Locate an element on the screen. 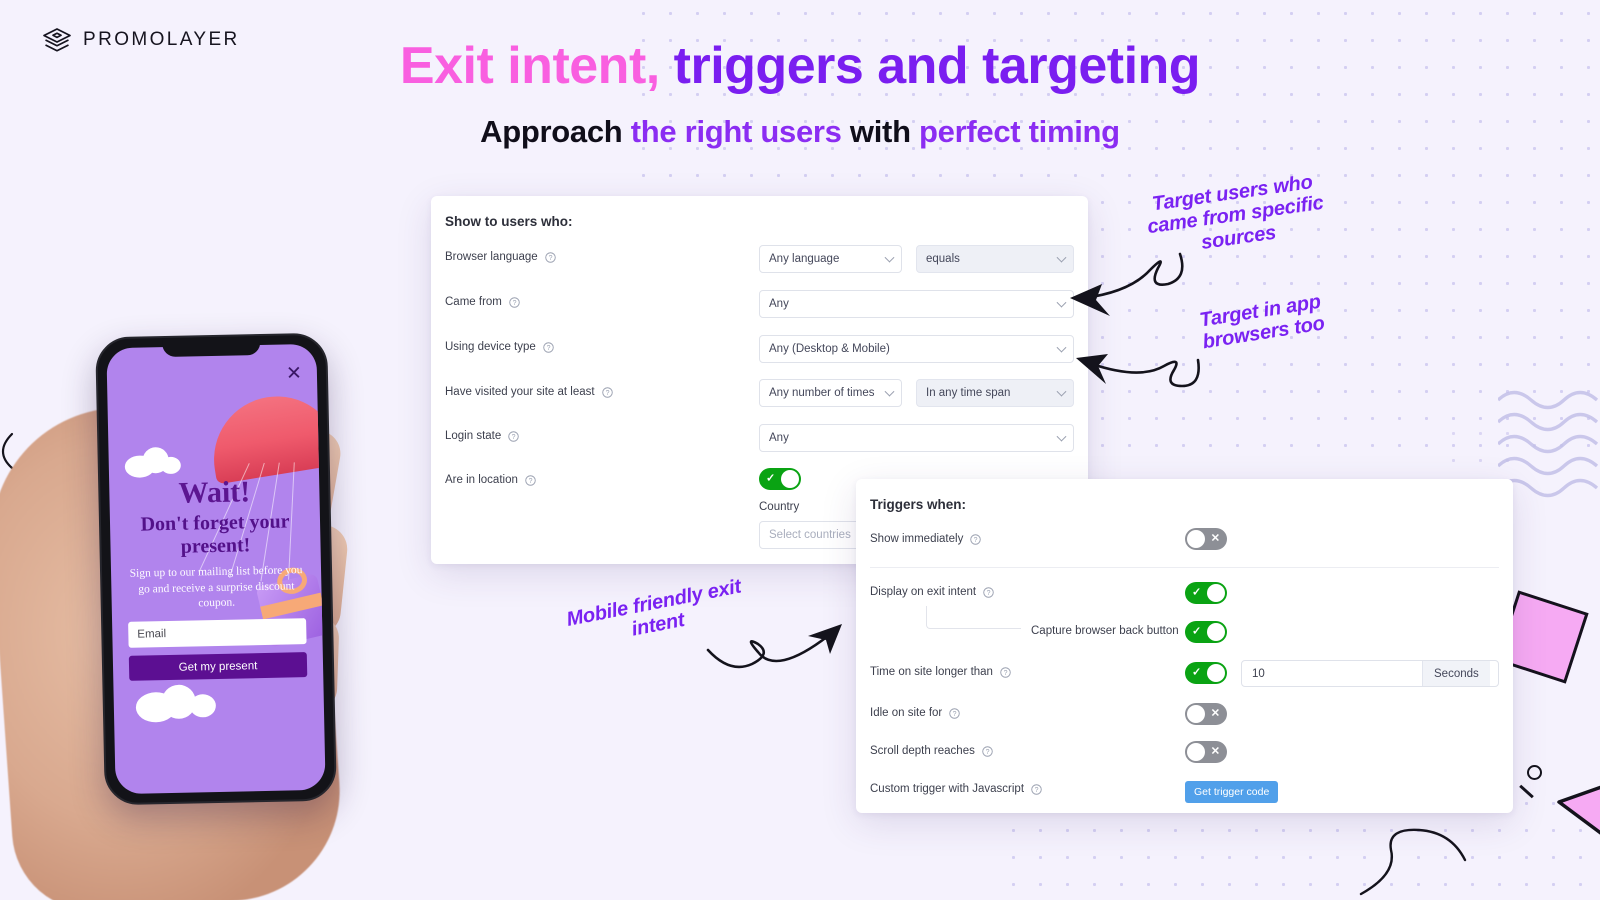  toggle-time-on-site: ✓ is located at coordinates (1206, 673).